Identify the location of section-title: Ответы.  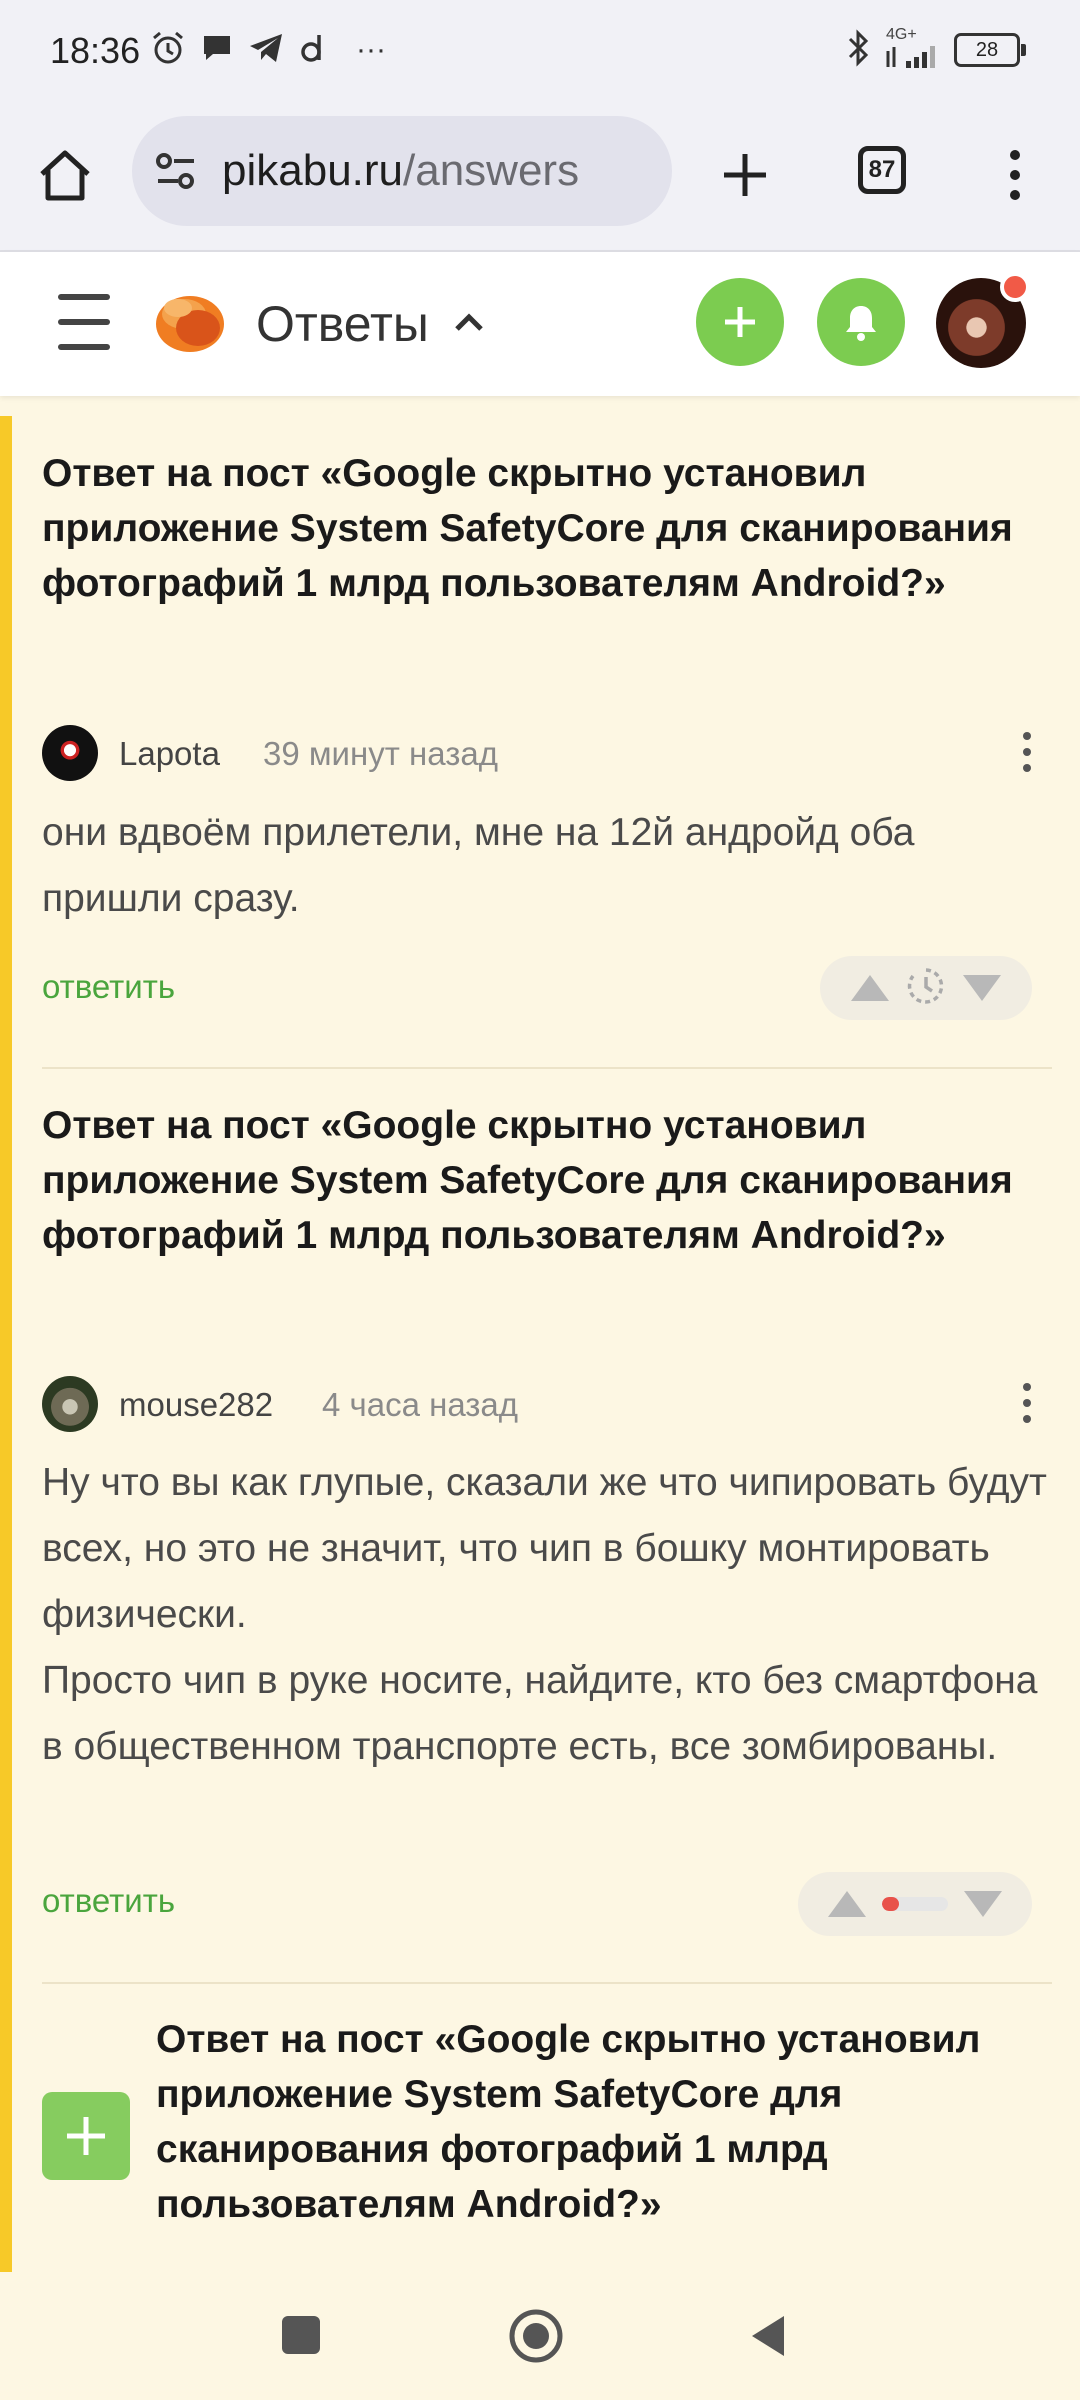
(342, 324).